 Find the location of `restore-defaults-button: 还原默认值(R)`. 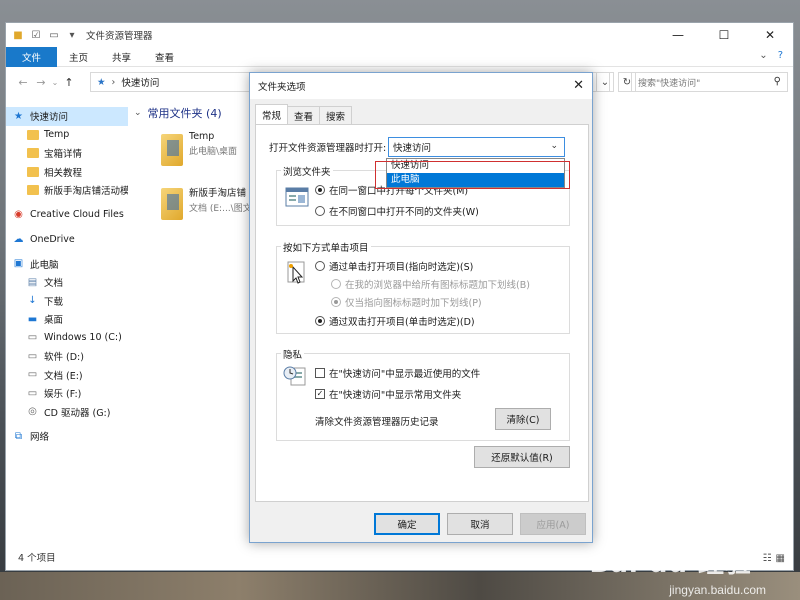

restore-defaults-button: 还原默认值(R) is located at coordinates (522, 457).